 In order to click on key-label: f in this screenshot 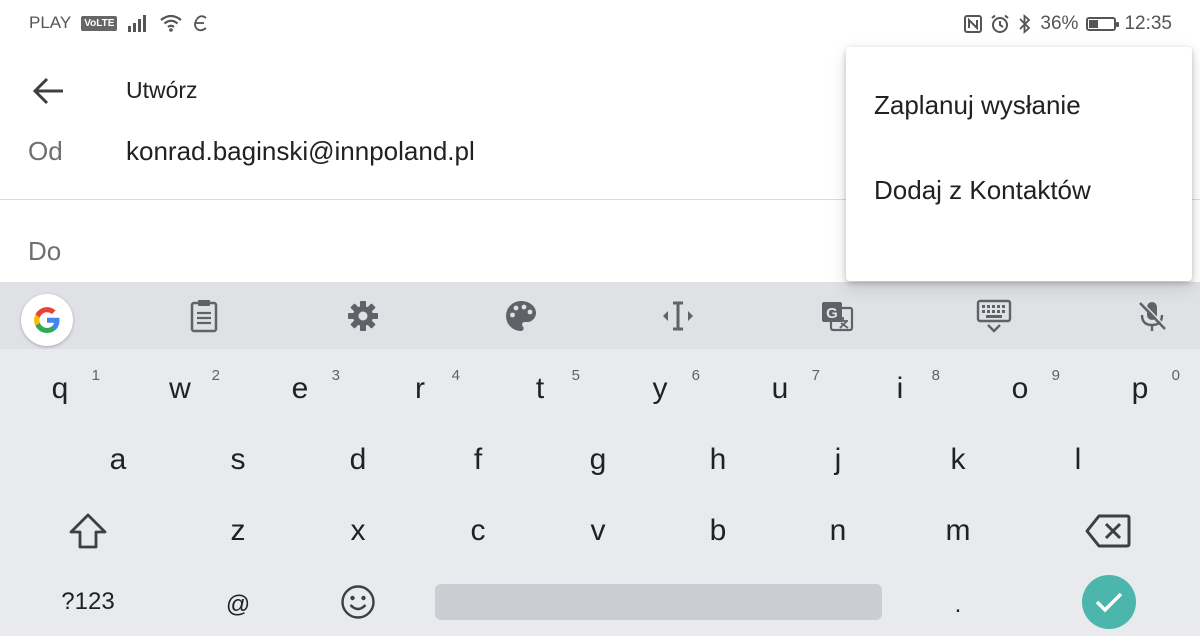, I will do `click(478, 459)`.